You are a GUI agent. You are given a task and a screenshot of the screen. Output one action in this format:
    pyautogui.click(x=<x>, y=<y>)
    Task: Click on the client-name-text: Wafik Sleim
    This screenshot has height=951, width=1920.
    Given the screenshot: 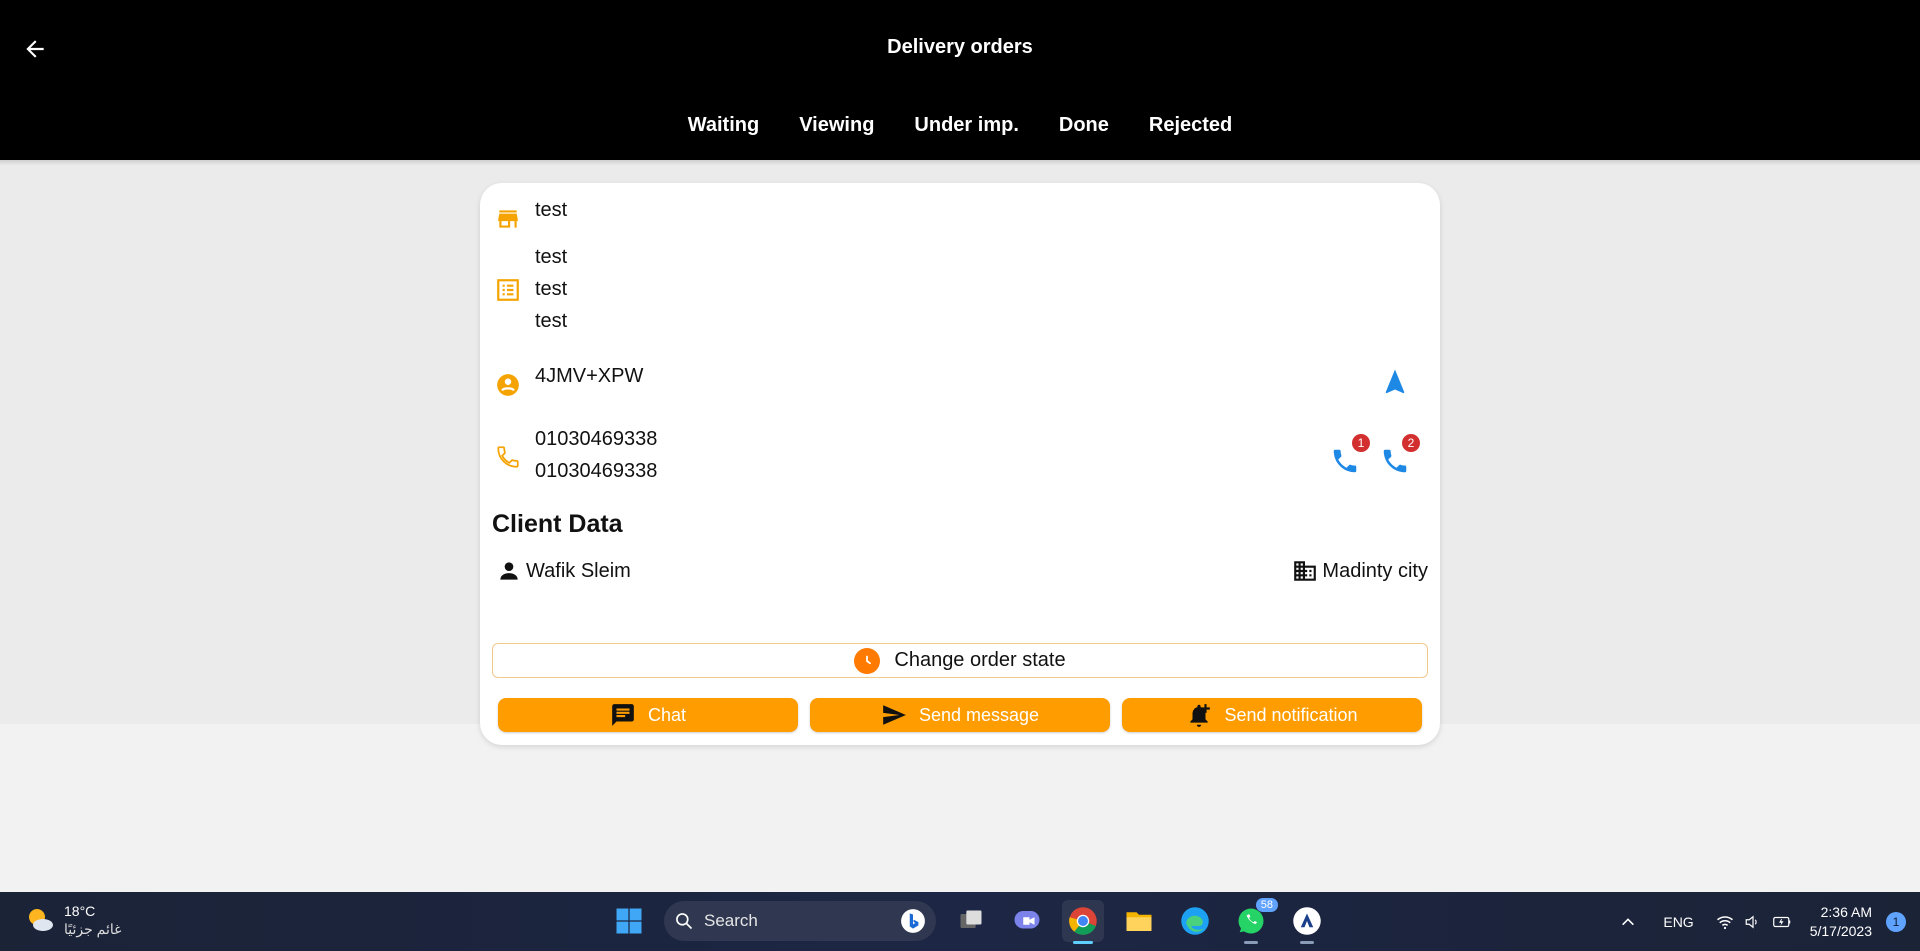 What is the action you would take?
    pyautogui.click(x=578, y=570)
    